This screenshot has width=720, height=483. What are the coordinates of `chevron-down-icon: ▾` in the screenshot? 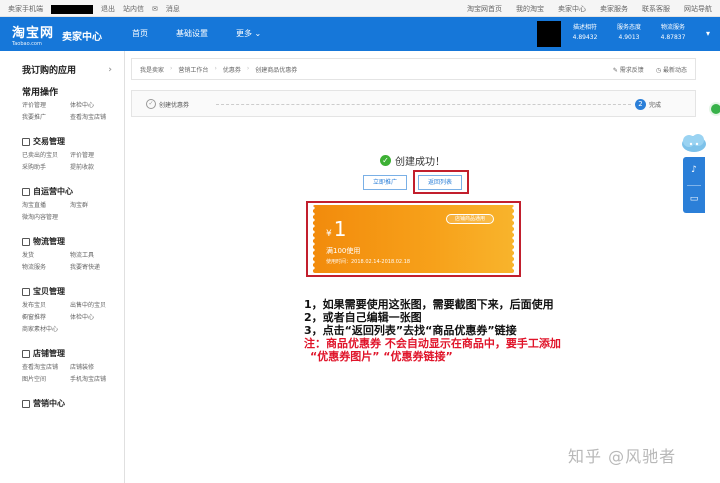 It's located at (708, 33).